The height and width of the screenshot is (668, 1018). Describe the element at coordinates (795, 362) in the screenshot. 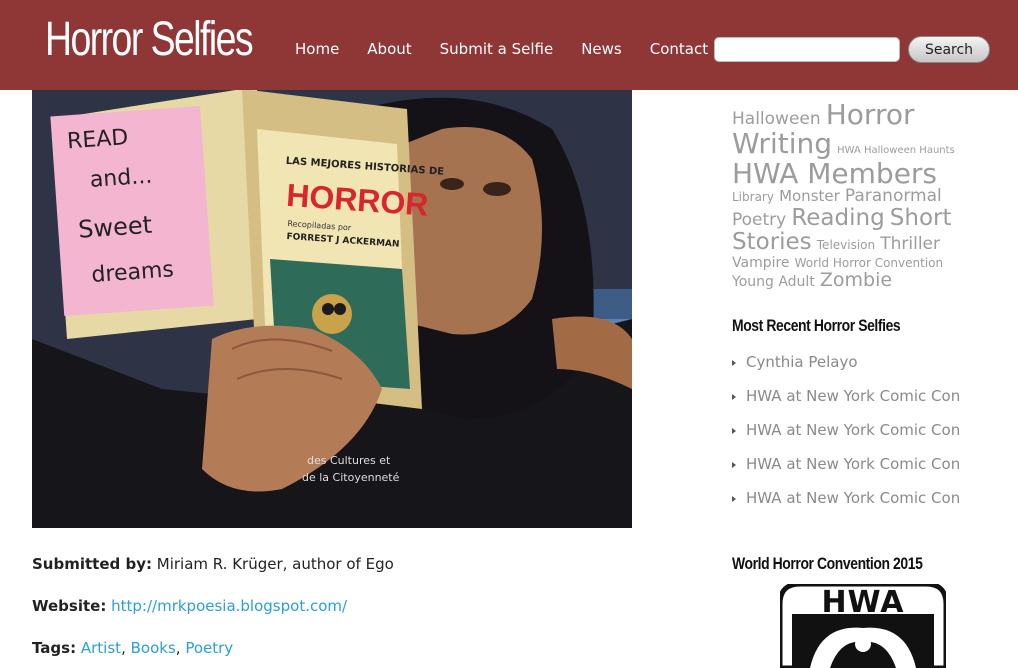

I see `recent-item: Cynthia Pelayo` at that location.